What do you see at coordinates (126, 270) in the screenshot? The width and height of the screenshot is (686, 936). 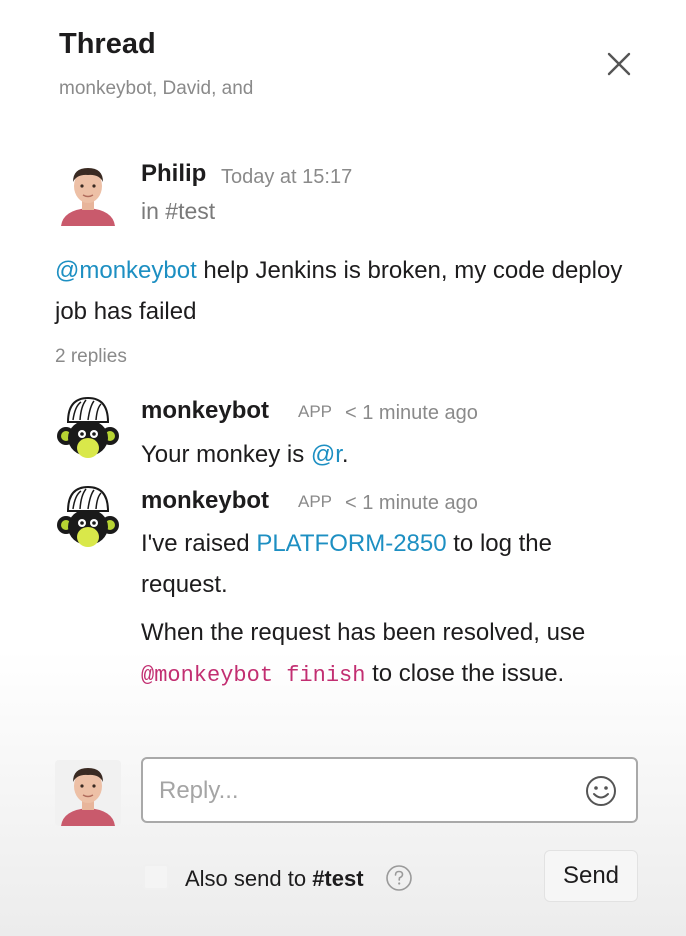 I see `mention-monkeybot: @monkeybot` at bounding box center [126, 270].